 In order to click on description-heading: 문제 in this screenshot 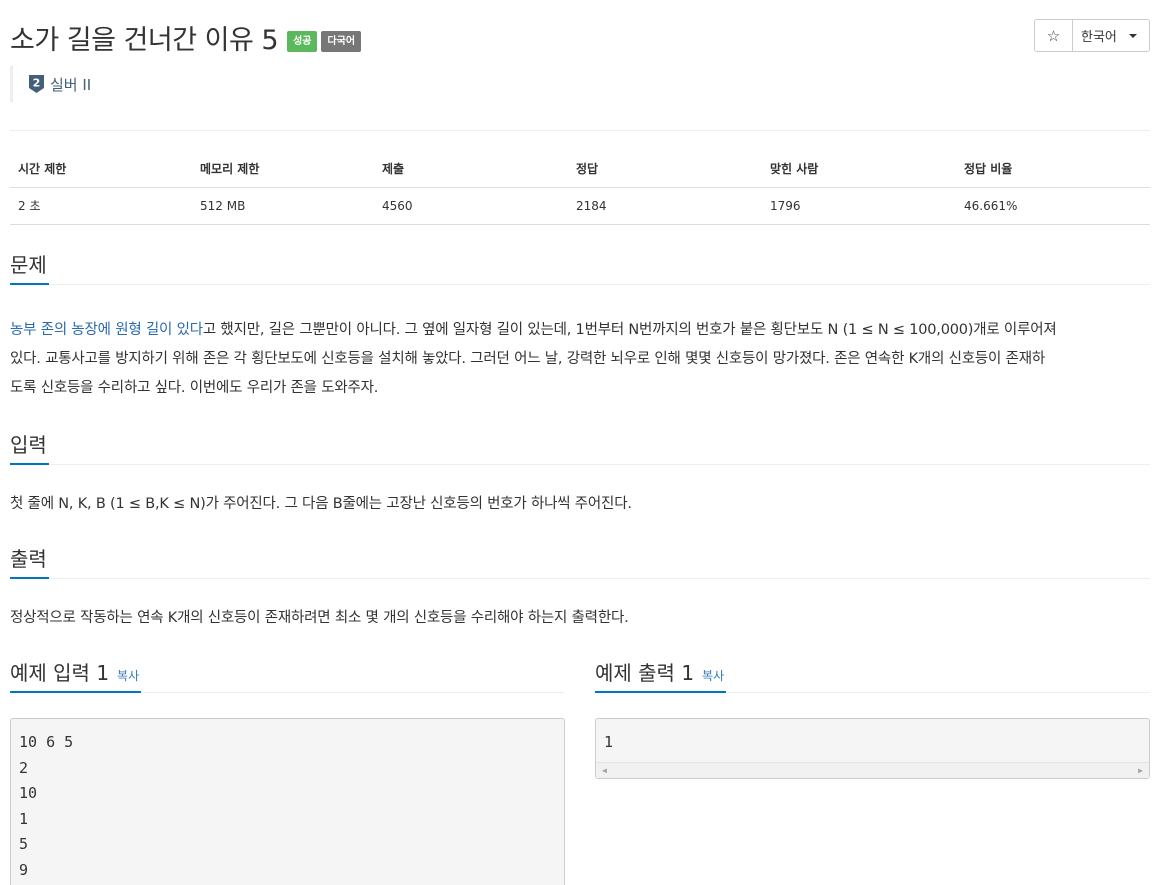, I will do `click(580, 267)`.